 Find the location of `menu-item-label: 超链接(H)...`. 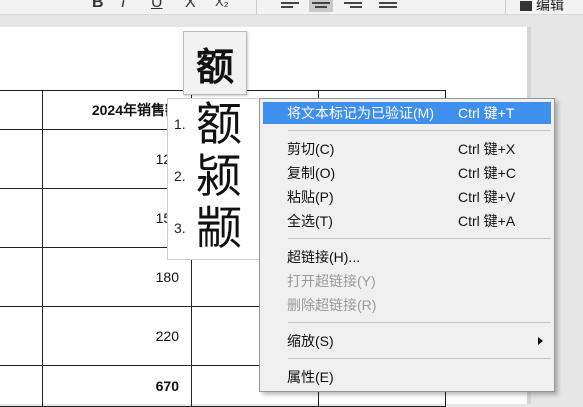

menu-item-label: 超链接(H)... is located at coordinates (324, 257).